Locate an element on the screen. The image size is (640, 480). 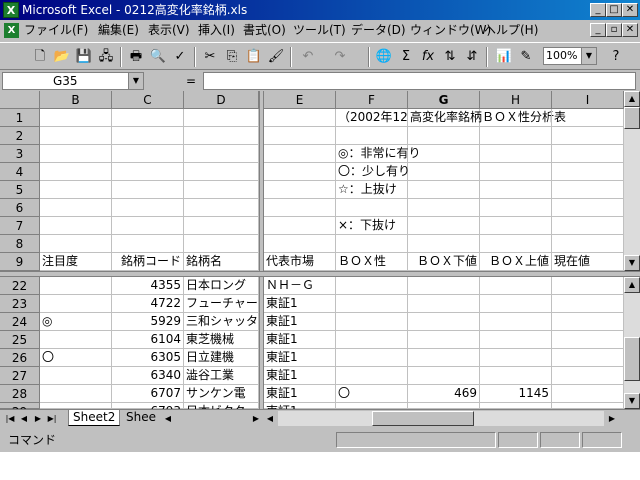
new-icon: 🗋 is located at coordinates (40, 57).